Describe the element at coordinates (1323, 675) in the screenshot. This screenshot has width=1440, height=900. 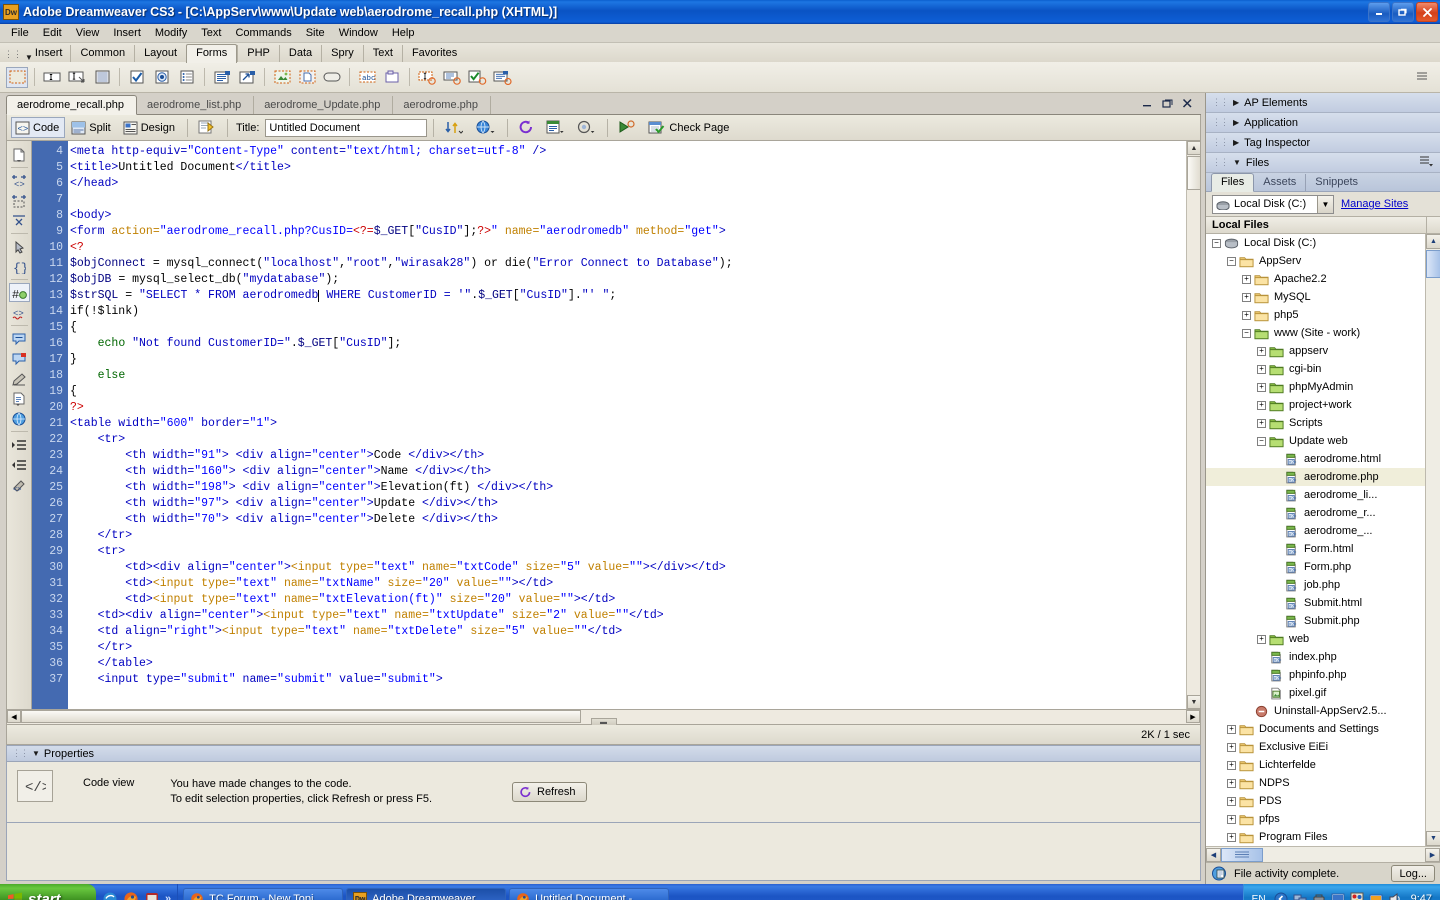
I see `file-tree-row: <?> phpinfo.php` at that location.